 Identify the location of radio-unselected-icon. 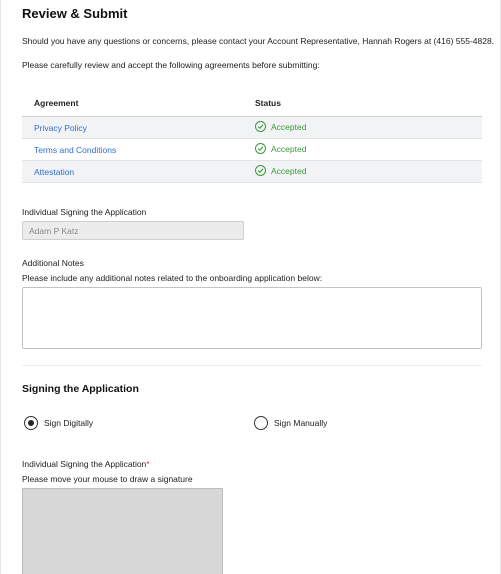
(261, 423).